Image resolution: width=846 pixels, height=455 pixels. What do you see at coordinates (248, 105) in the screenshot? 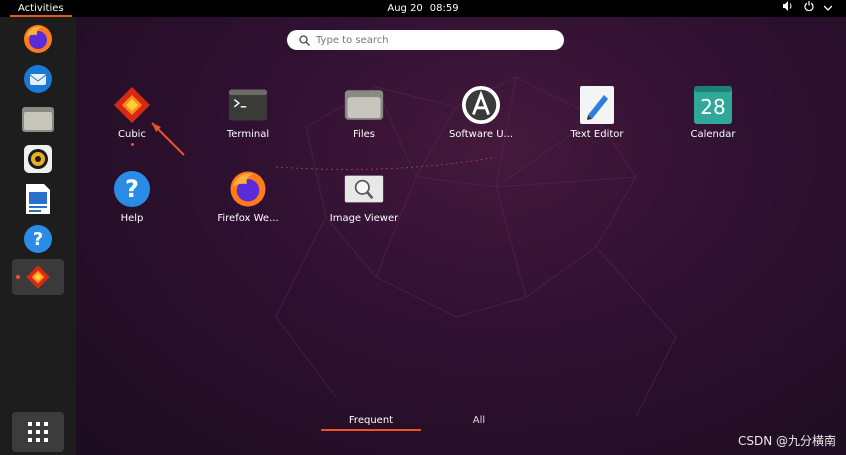
I see `terminal-icon` at bounding box center [248, 105].